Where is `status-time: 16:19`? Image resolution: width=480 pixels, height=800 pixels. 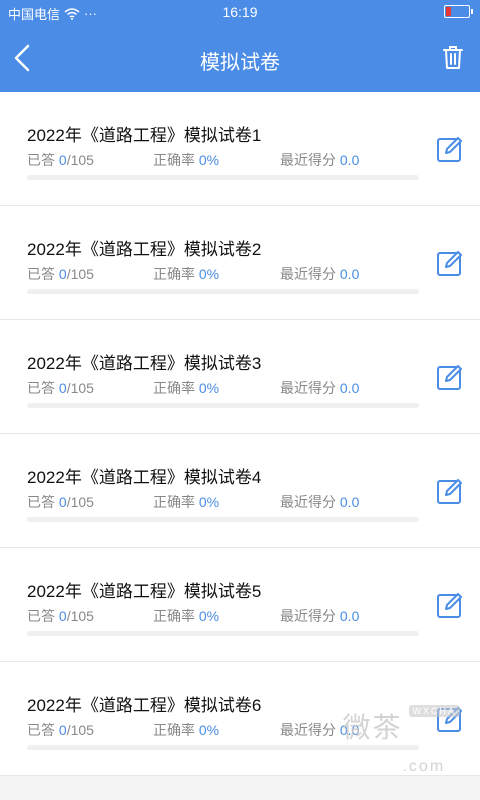
status-time: 16:19 is located at coordinates (240, 12).